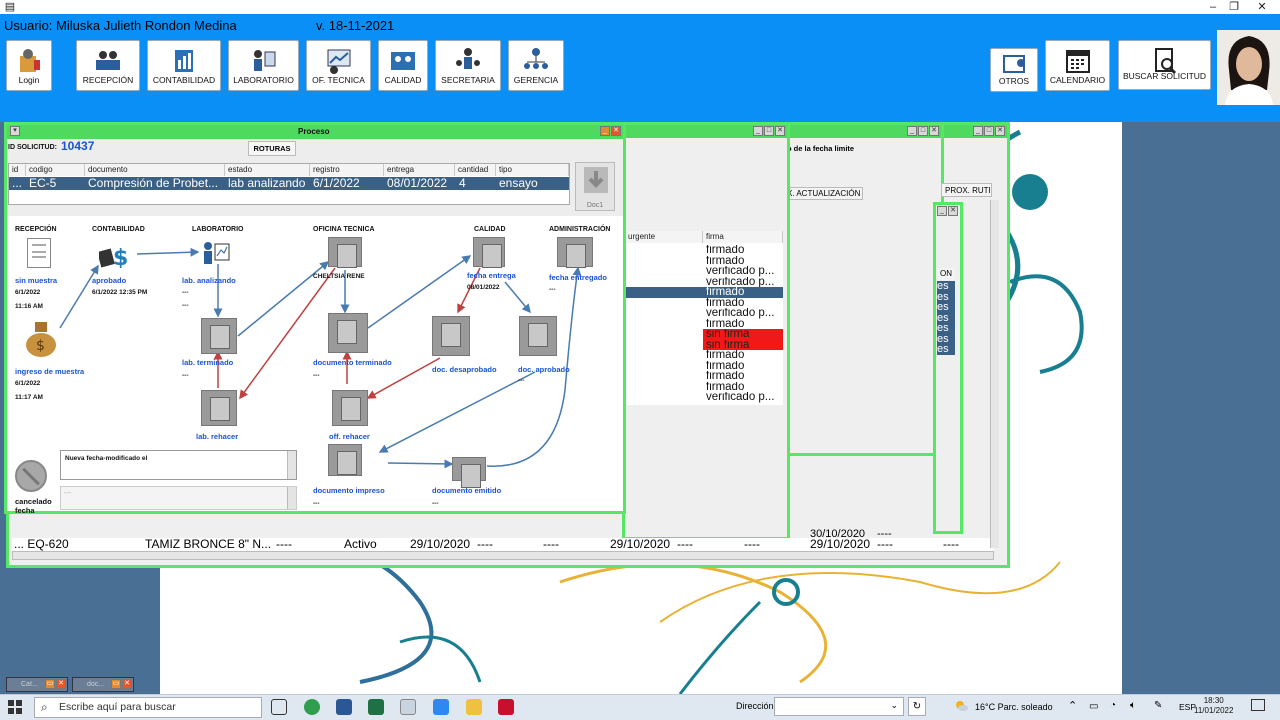 The image size is (1280, 720). I want to click on notification-icon, so click(1258, 705).